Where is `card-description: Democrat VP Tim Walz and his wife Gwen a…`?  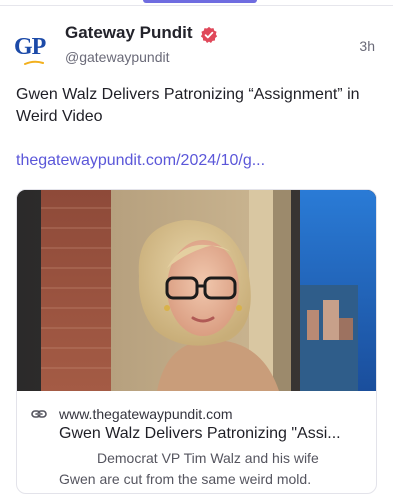 card-description: Democrat VP Tim Walz and his wife Gwen a… is located at coordinates (196, 469).